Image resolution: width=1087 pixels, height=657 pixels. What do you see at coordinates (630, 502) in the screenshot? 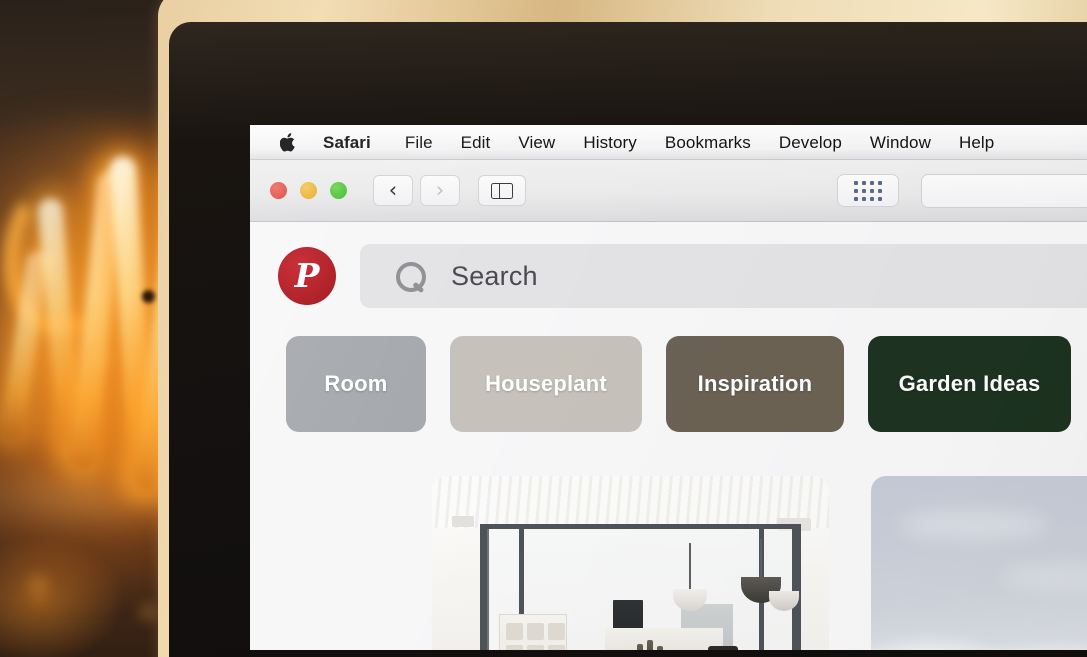
I see `kitchen-ceiling` at bounding box center [630, 502].